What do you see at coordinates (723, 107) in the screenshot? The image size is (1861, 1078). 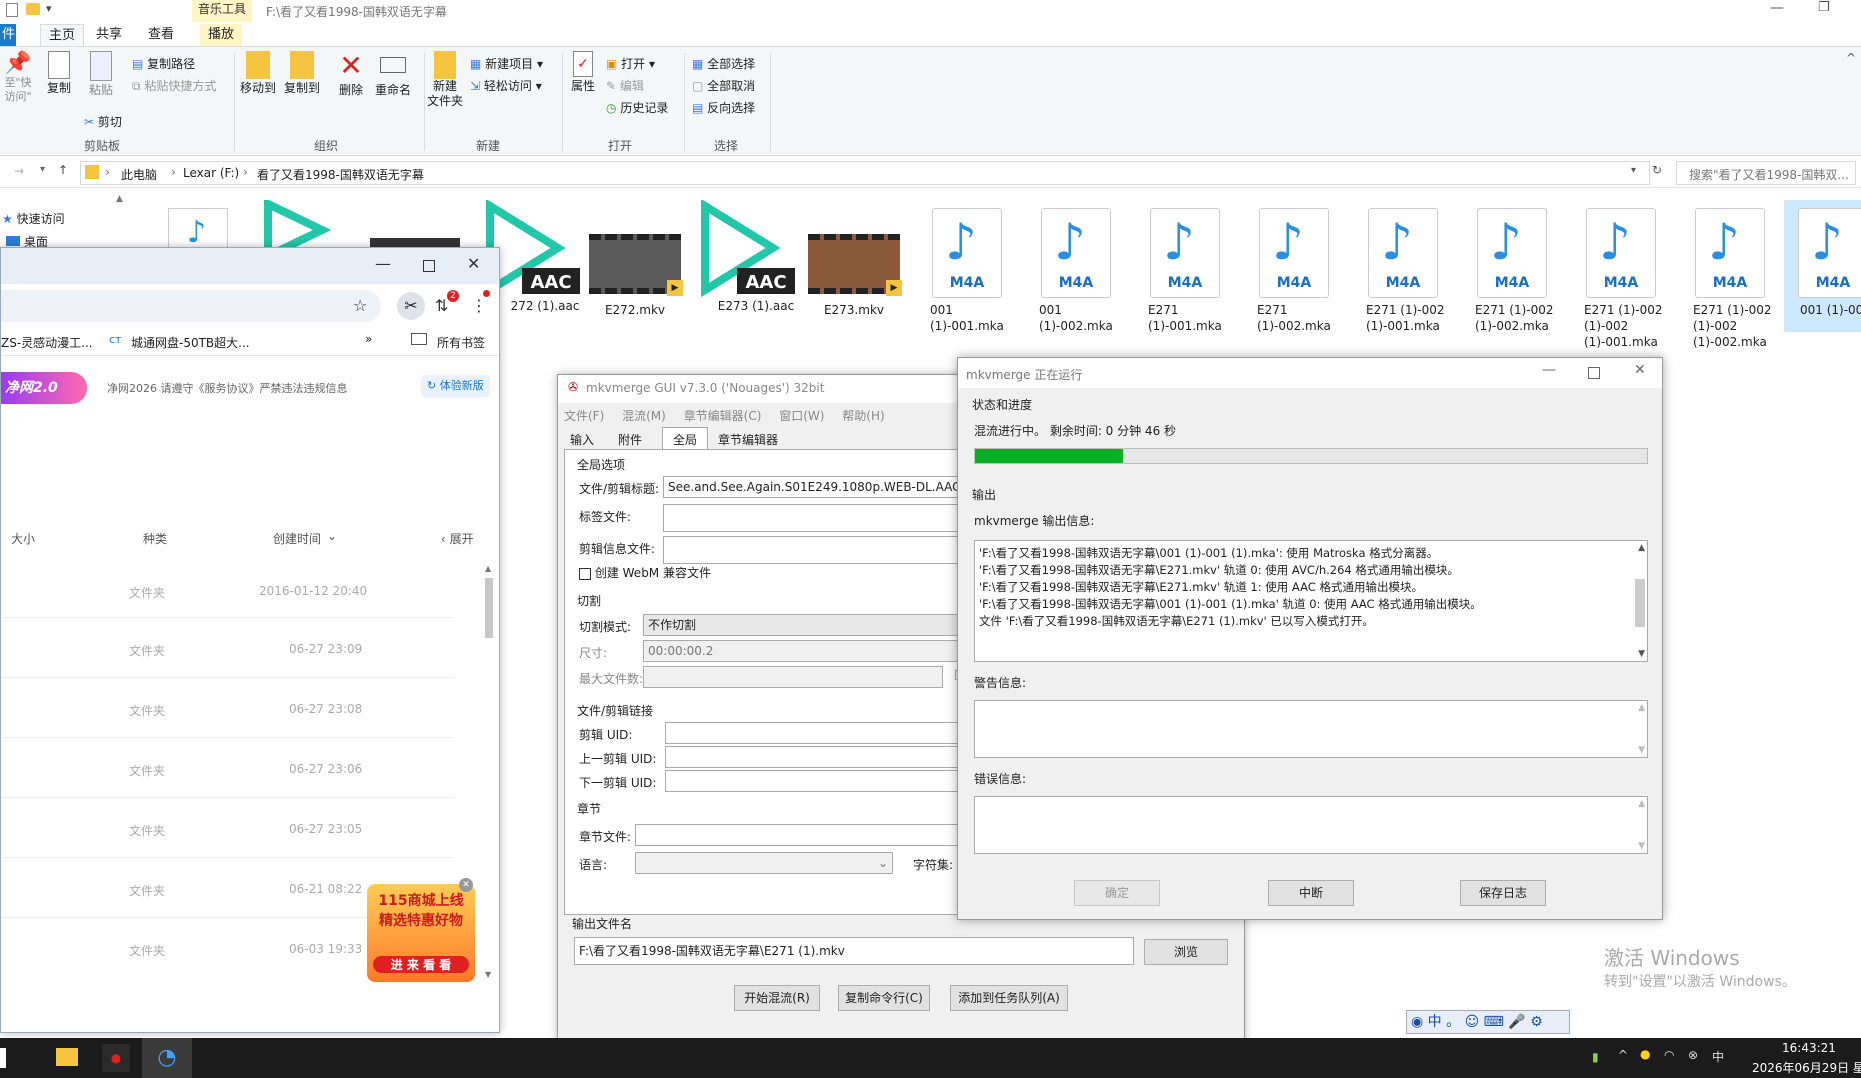 I see `invert-selection-button: ▤ 反向选择` at bounding box center [723, 107].